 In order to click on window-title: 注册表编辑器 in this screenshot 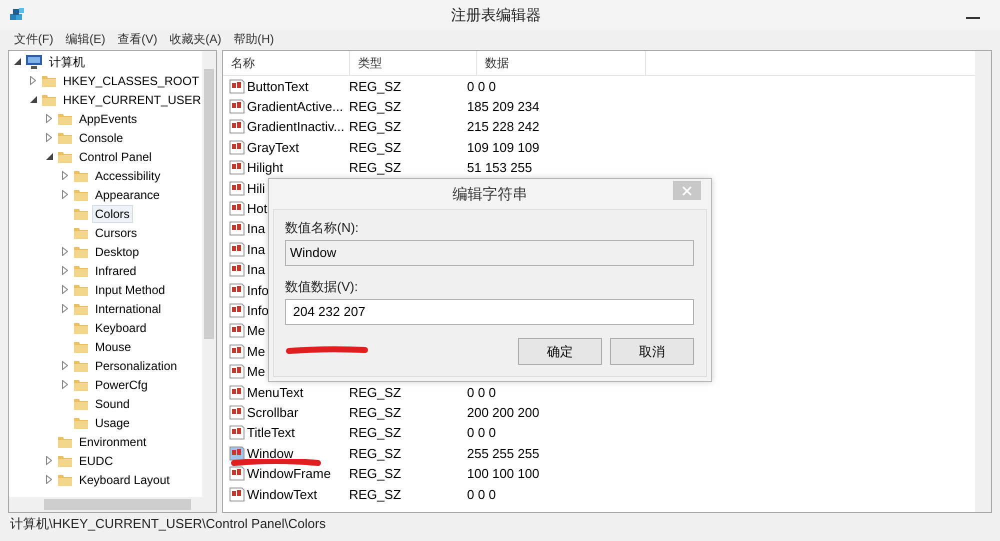, I will do `click(496, 15)`.